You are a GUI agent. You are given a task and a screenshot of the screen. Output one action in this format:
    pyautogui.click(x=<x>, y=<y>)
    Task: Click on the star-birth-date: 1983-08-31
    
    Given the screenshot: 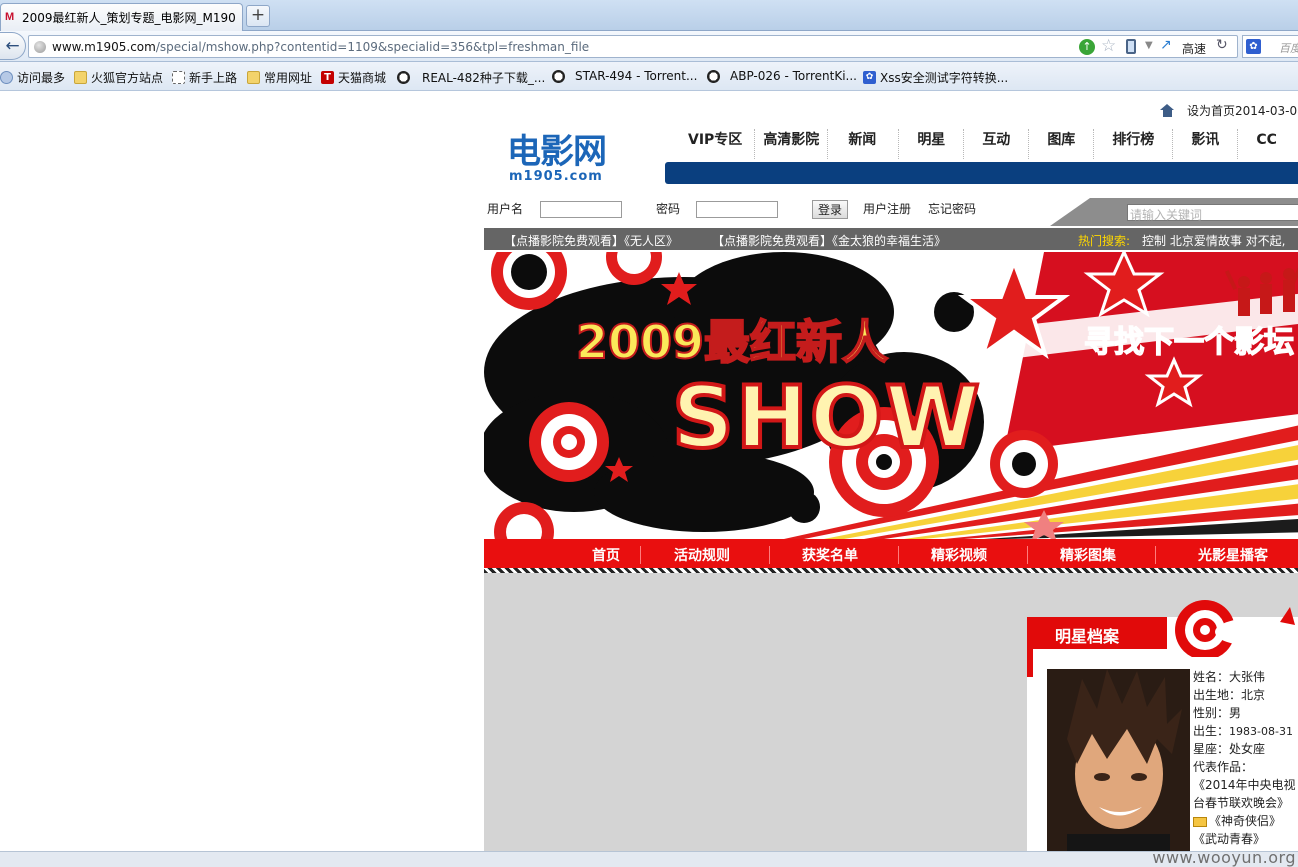 What is the action you would take?
    pyautogui.click(x=1261, y=731)
    